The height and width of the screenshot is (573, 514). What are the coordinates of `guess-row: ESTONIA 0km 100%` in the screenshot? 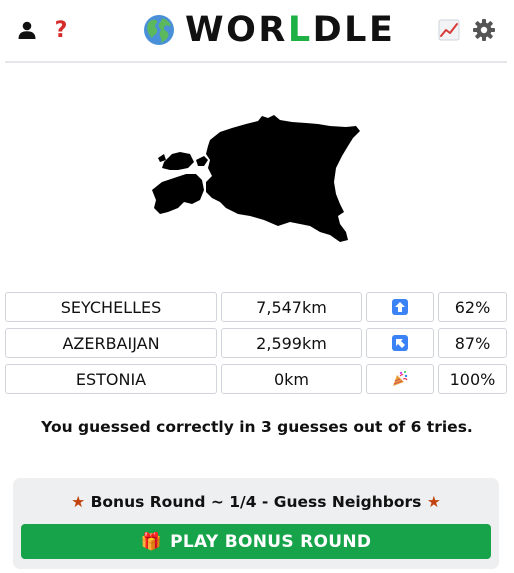 It's located at (256, 379).